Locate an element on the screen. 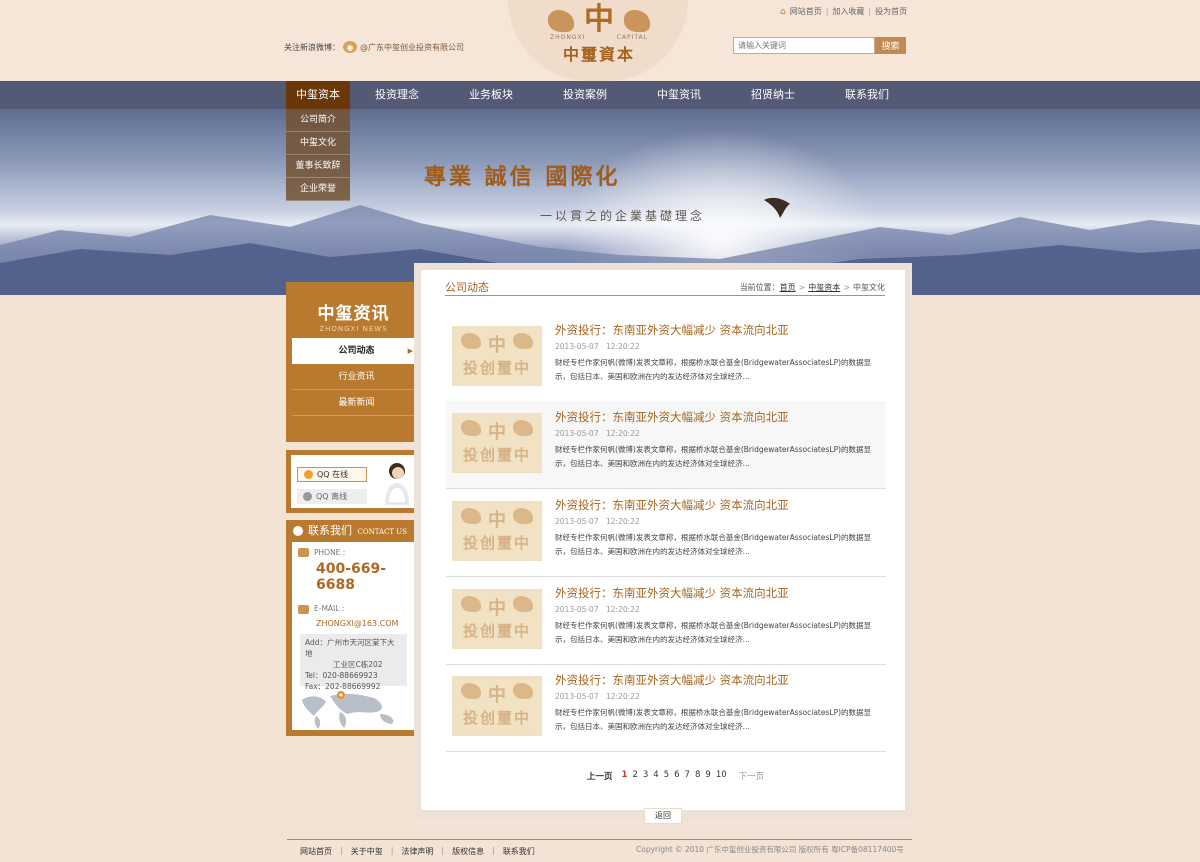 The image size is (1200, 862). weibo-icon: ◉ is located at coordinates (350, 47).